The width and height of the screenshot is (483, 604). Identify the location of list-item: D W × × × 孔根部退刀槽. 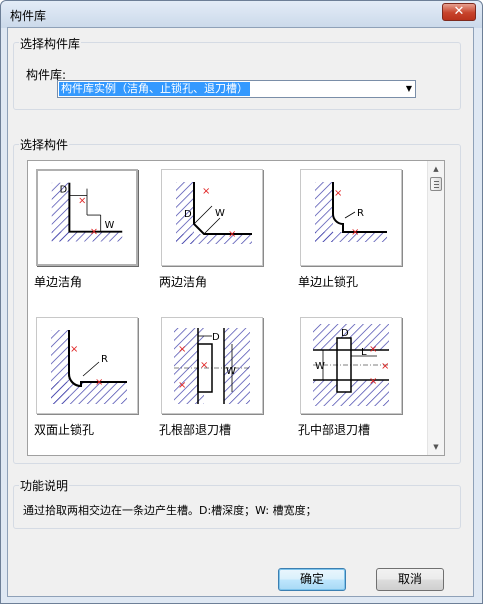
(220, 377).